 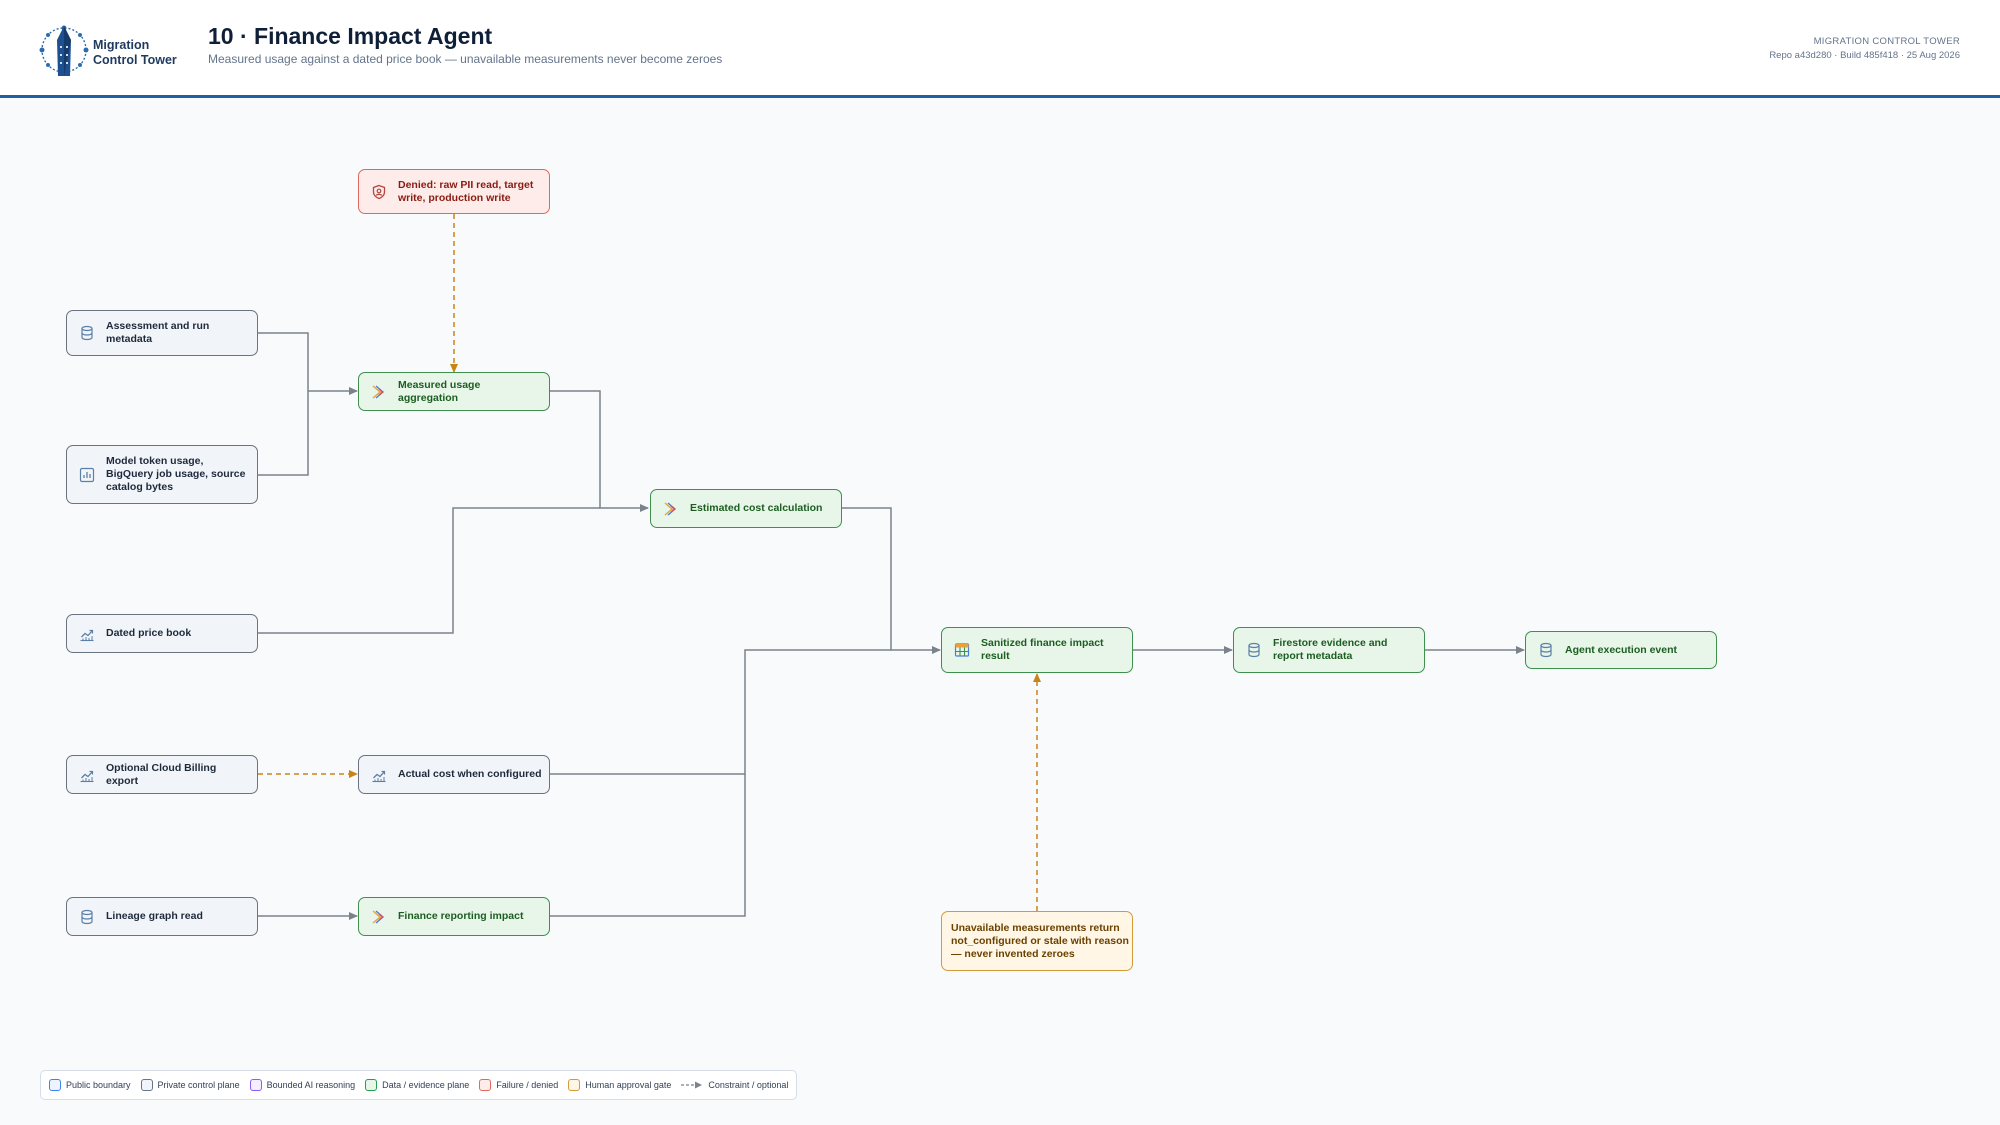 I want to click on node-lineage-read: Lineage graph read, so click(x=162, y=916).